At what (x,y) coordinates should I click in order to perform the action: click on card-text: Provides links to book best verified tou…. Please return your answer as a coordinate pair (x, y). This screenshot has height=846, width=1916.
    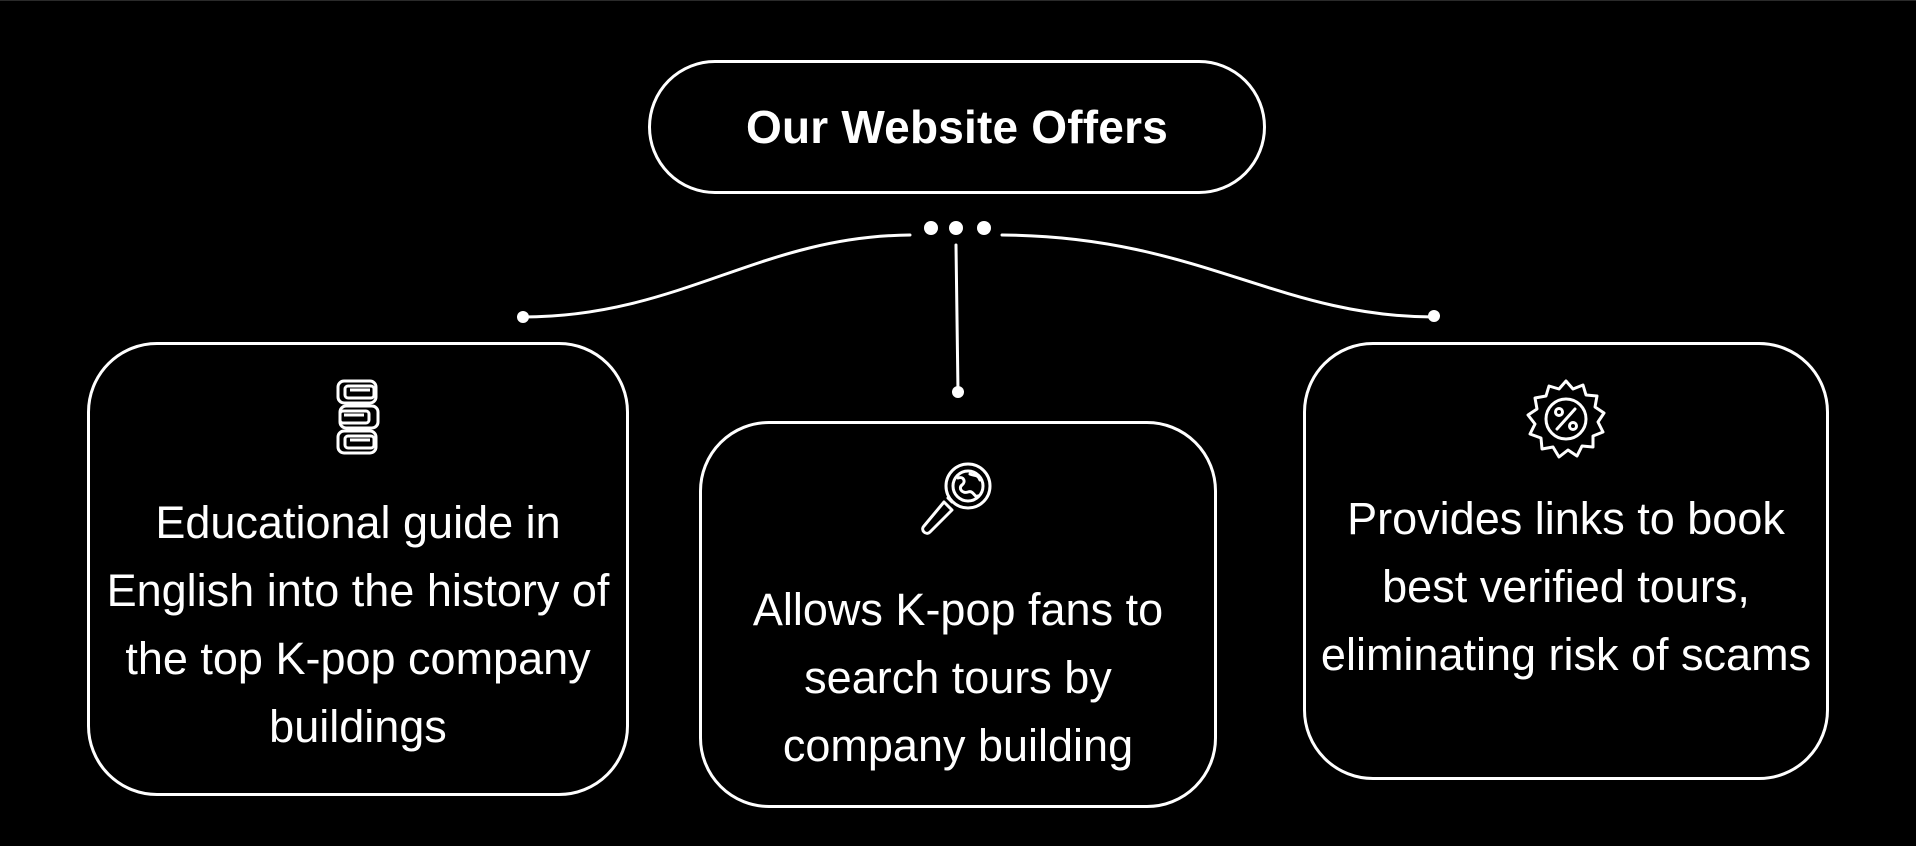
    Looking at the image, I should click on (1566, 586).